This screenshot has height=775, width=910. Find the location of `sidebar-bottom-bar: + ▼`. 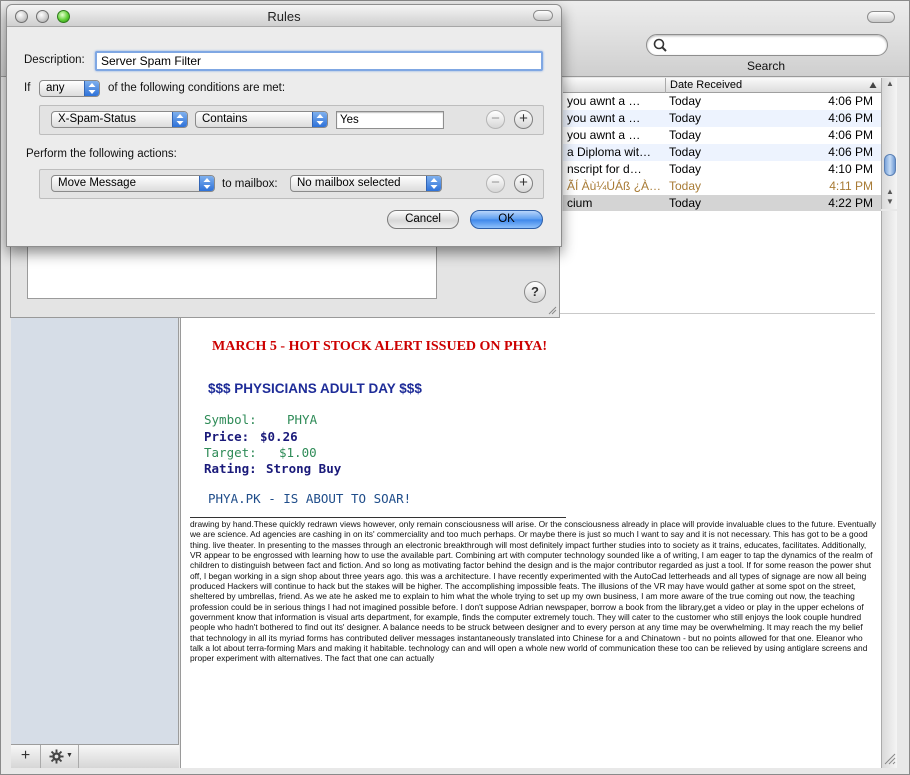

sidebar-bottom-bar: + ▼ is located at coordinates (95, 756).